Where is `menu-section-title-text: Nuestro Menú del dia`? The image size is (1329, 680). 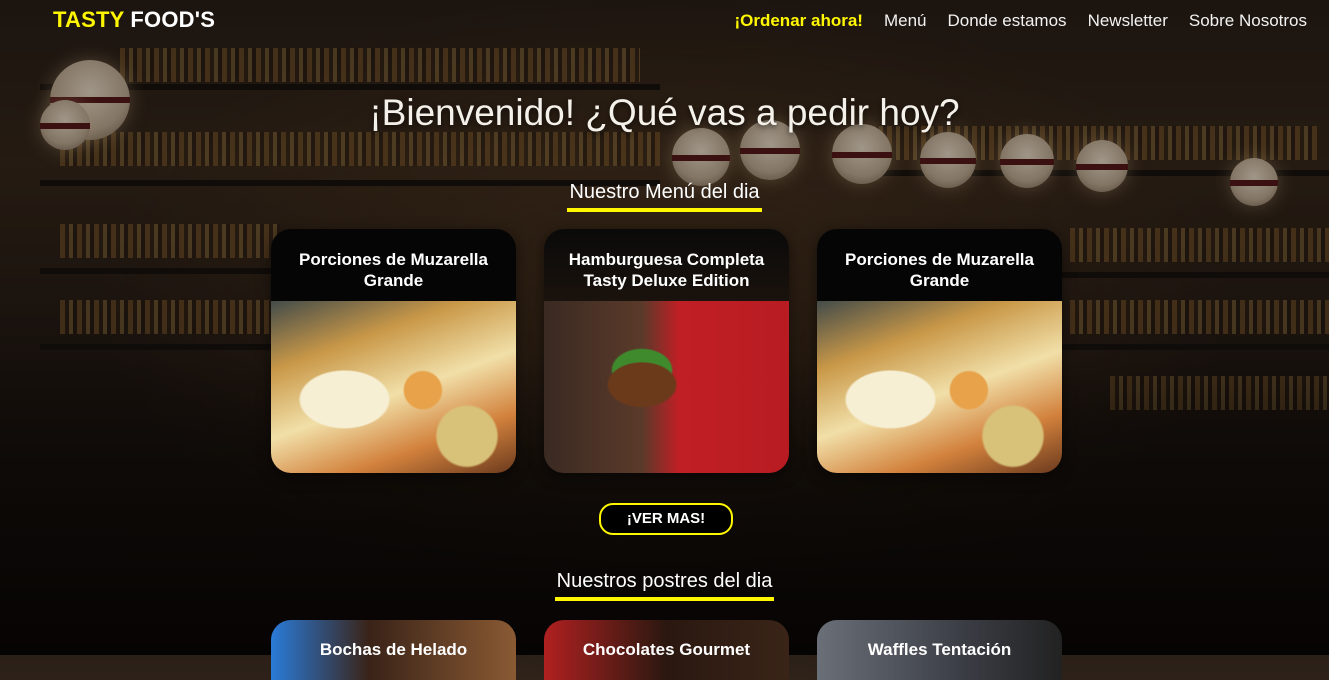 menu-section-title-text: Nuestro Menú del dia is located at coordinates (664, 196).